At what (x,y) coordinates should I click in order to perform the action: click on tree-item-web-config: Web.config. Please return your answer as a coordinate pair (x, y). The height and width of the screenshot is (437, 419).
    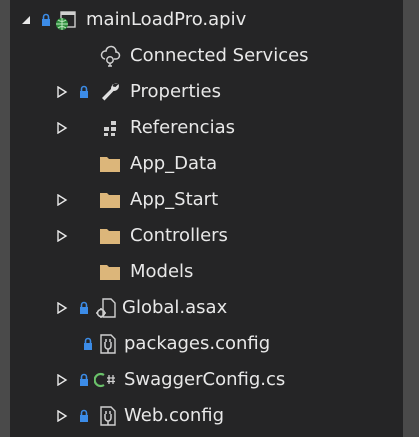
    Looking at the image, I should click on (206, 416).